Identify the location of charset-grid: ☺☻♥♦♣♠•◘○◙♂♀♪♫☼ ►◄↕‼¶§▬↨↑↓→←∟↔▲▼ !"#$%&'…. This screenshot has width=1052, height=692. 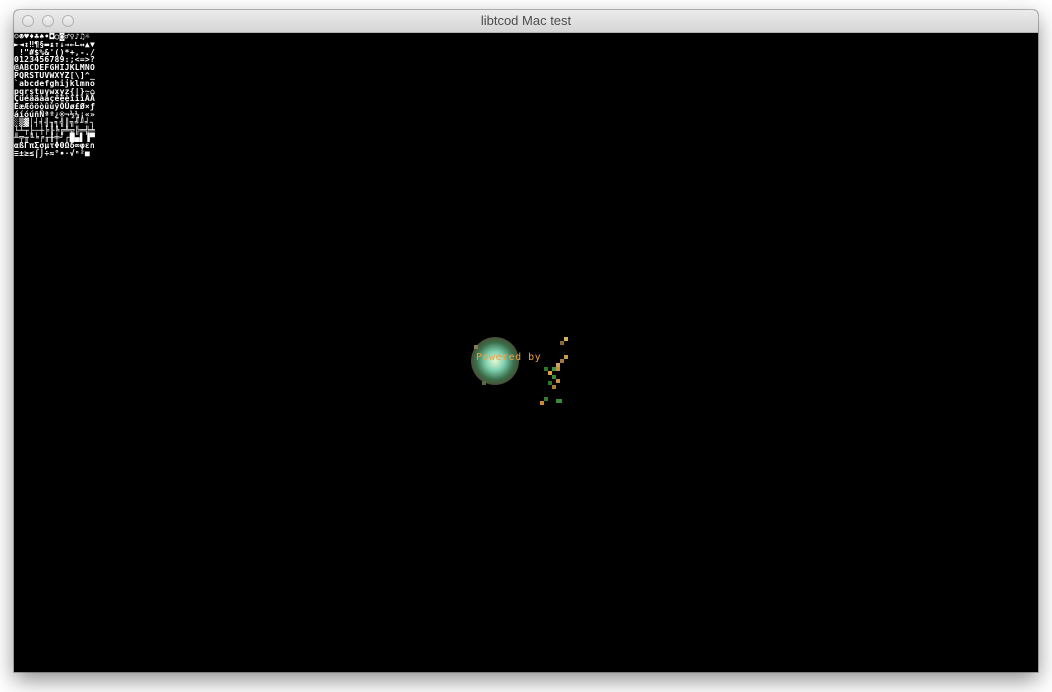
(55, 95).